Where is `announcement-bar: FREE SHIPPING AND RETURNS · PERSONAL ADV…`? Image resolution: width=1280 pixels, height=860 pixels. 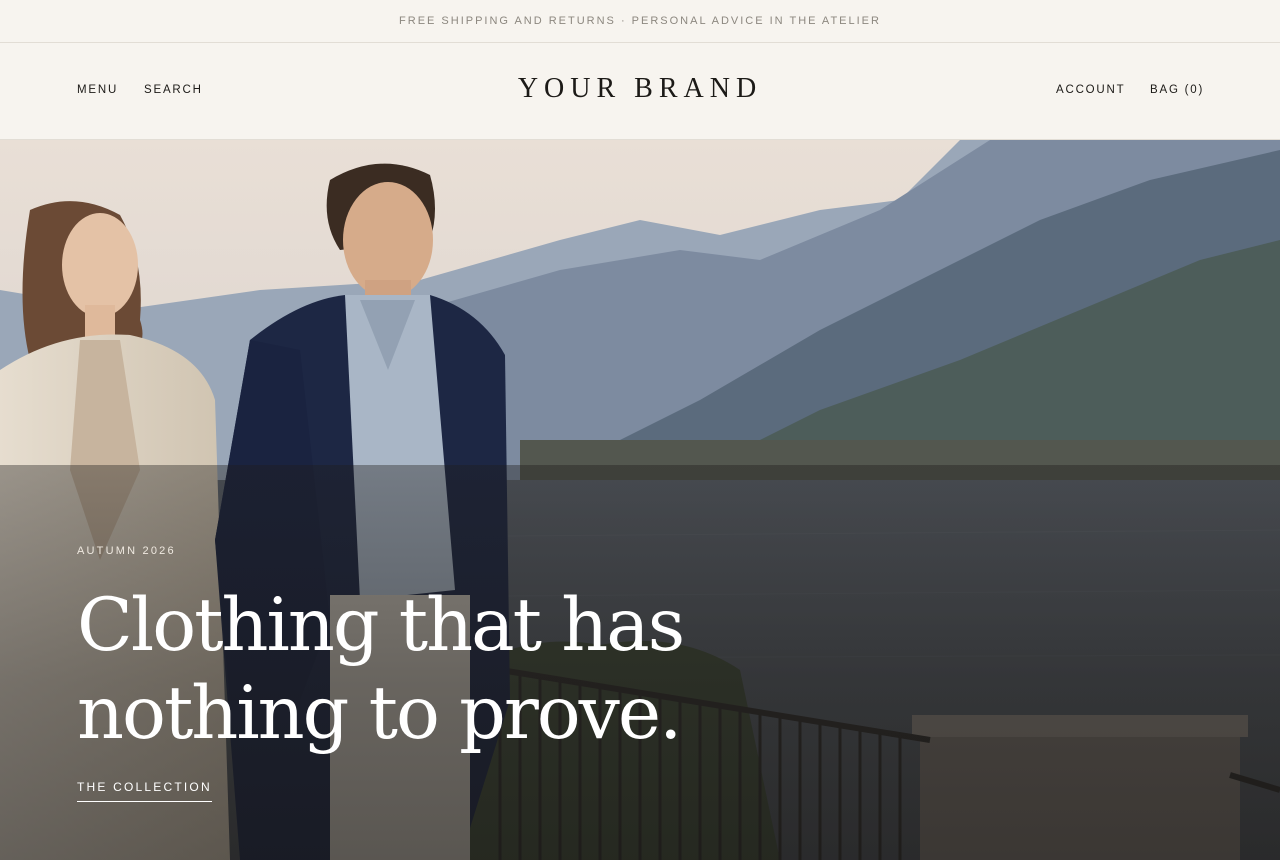 announcement-bar: FREE SHIPPING AND RETURNS · PERSONAL ADV… is located at coordinates (640, 21).